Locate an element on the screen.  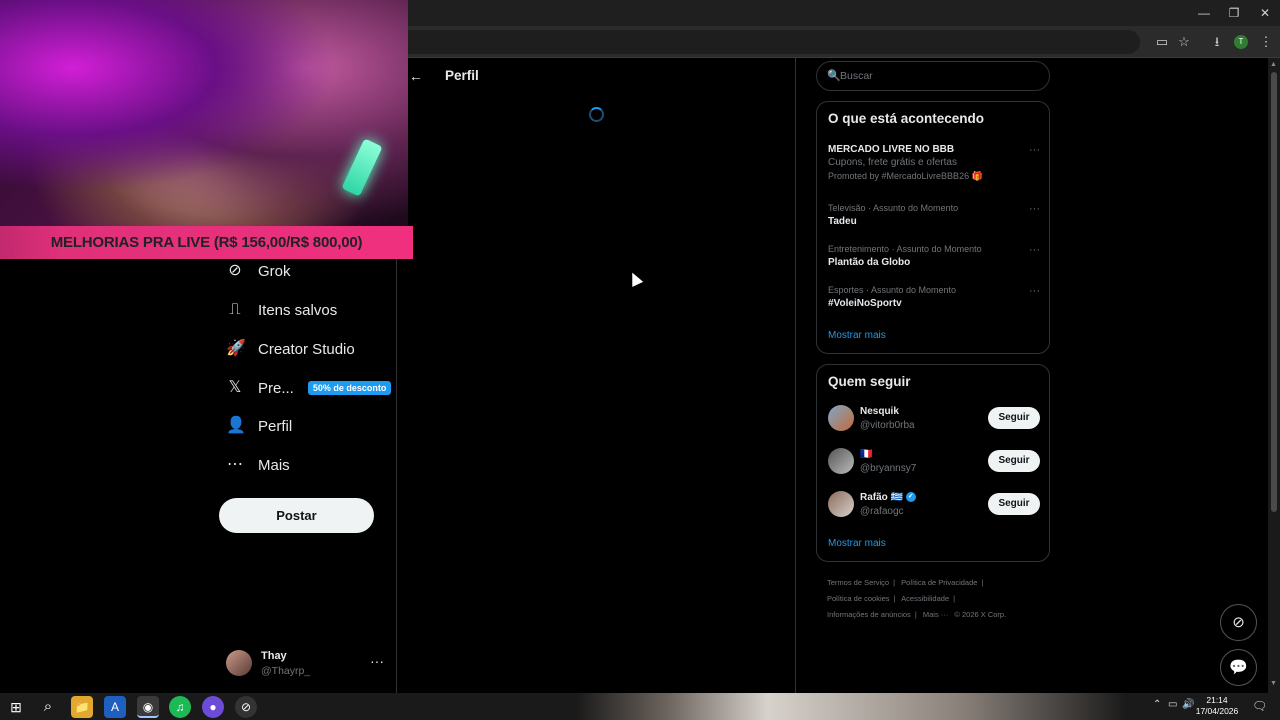
verified-badge-icon: ✓ is located at coordinates (910, 497).